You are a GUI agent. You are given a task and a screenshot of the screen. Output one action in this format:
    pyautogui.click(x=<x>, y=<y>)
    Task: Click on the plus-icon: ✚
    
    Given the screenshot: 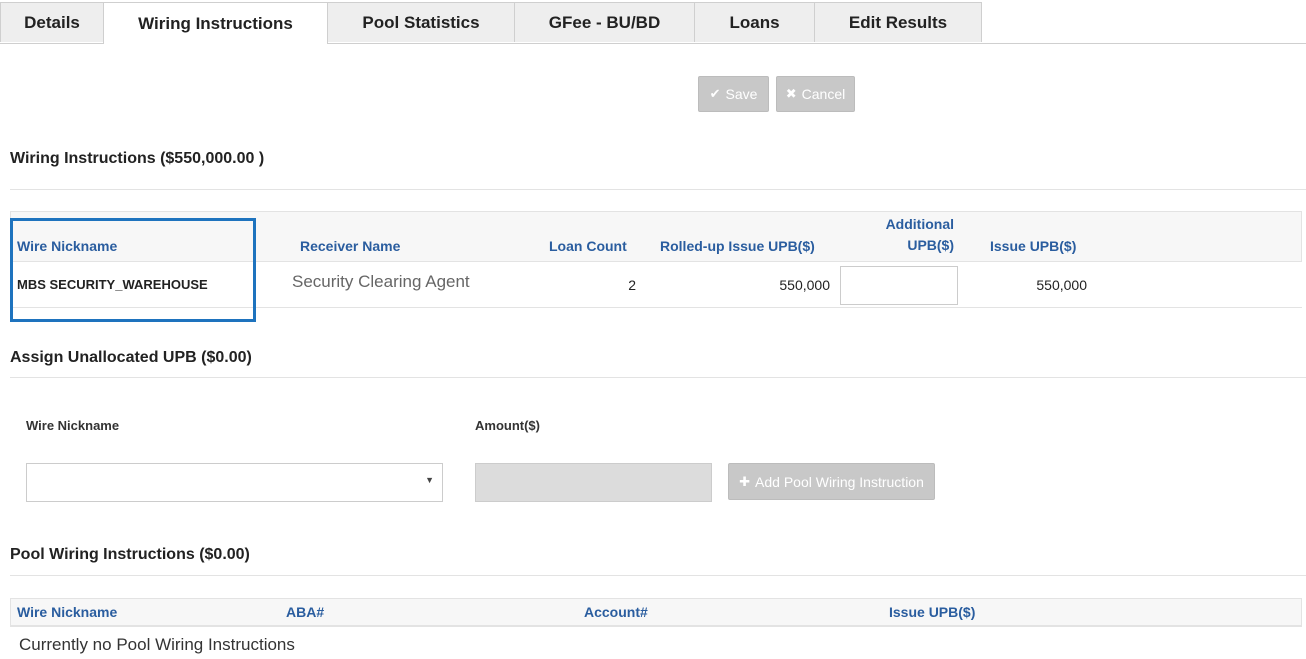 What is the action you would take?
    pyautogui.click(x=745, y=481)
    